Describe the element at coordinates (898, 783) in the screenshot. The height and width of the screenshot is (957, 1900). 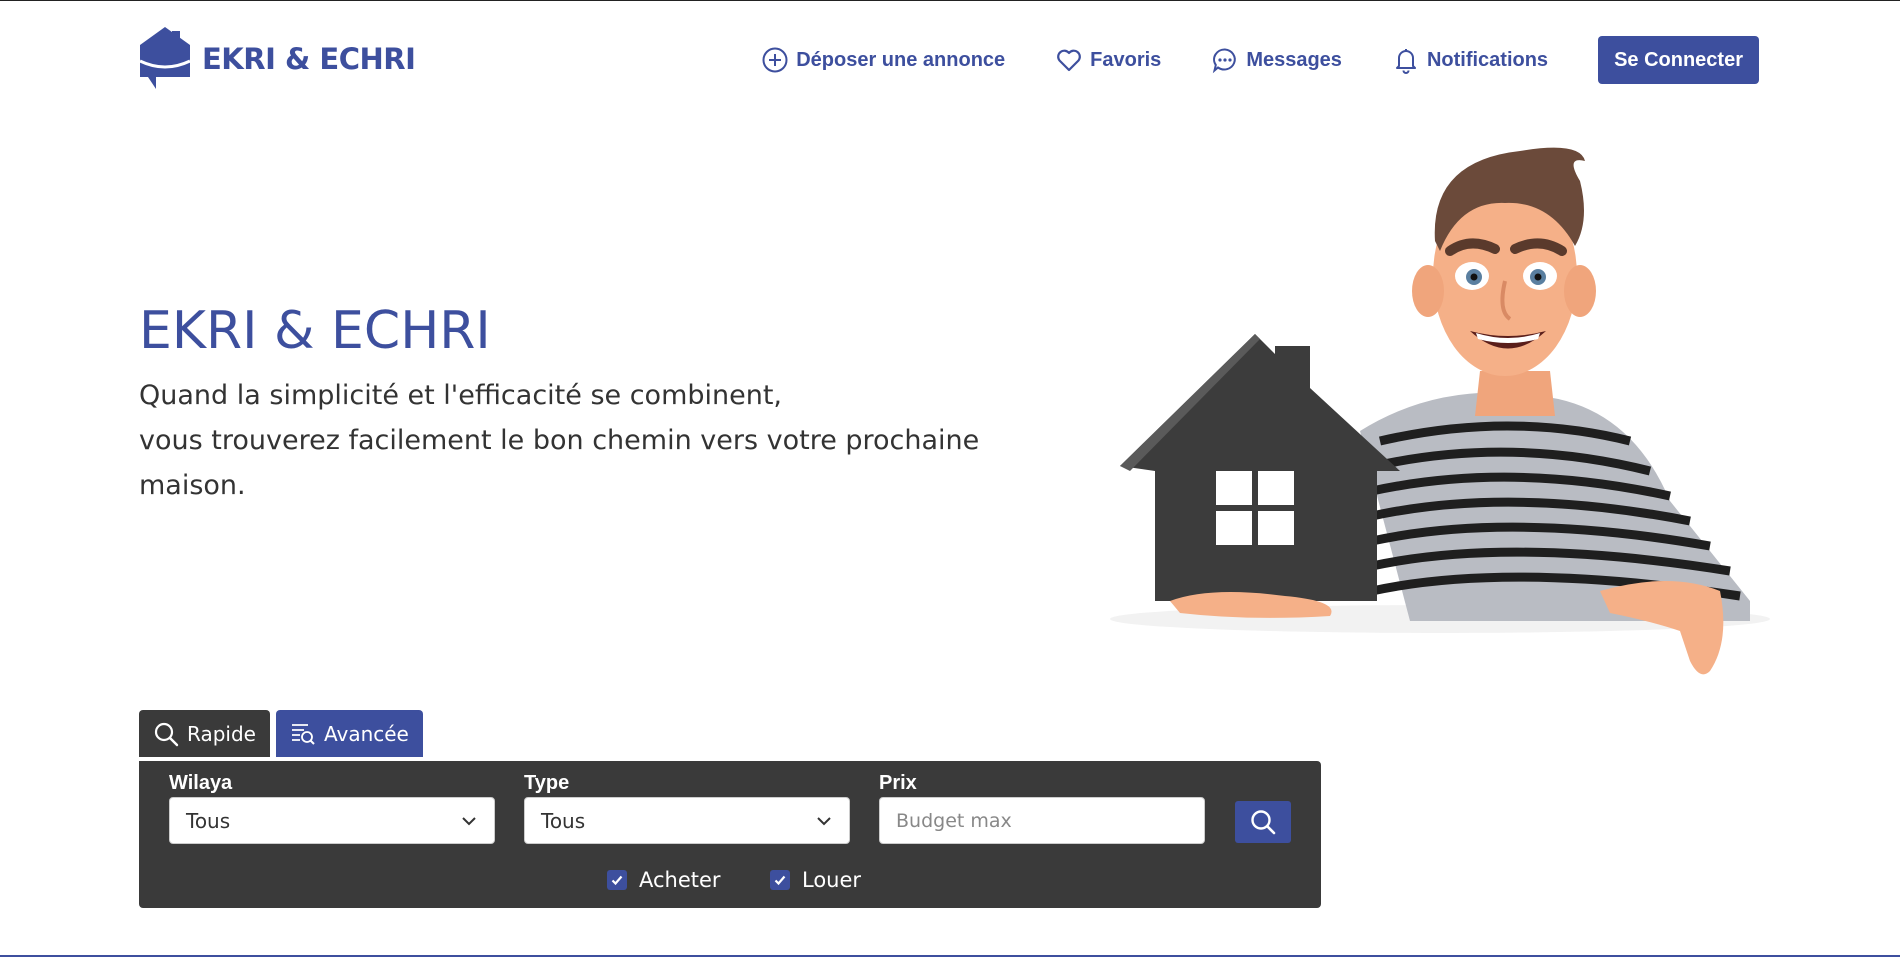
I see `price-label: Prix` at that location.